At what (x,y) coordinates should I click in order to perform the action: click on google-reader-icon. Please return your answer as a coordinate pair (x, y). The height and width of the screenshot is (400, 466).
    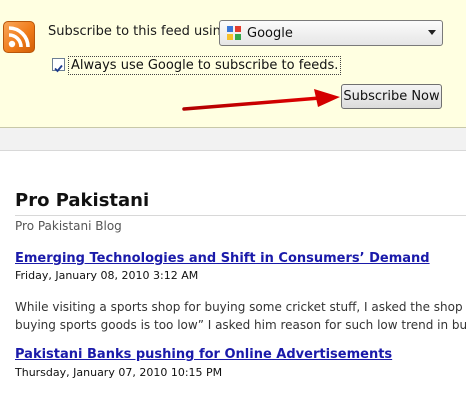
    Looking at the image, I should click on (234, 33).